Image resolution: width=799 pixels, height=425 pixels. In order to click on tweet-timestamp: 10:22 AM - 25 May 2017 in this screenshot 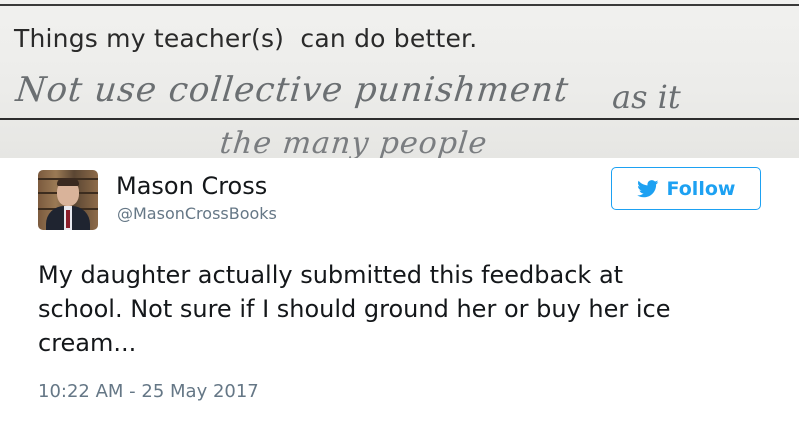, I will do `click(148, 391)`.